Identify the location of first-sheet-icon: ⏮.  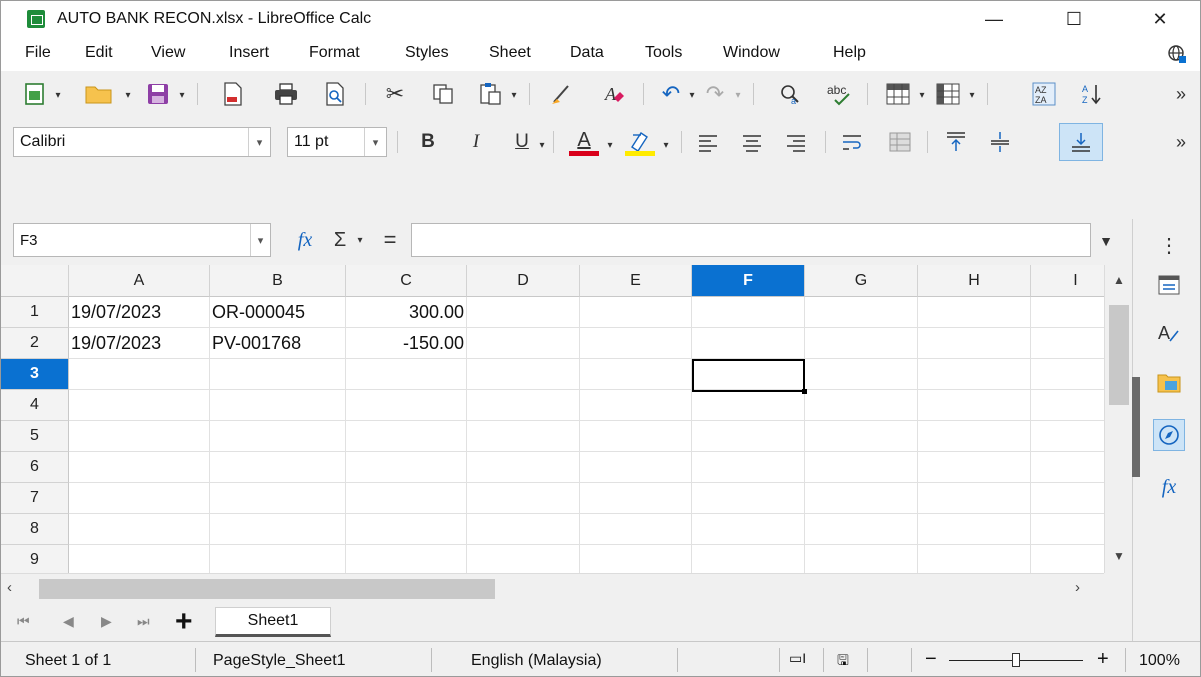
(23, 621).